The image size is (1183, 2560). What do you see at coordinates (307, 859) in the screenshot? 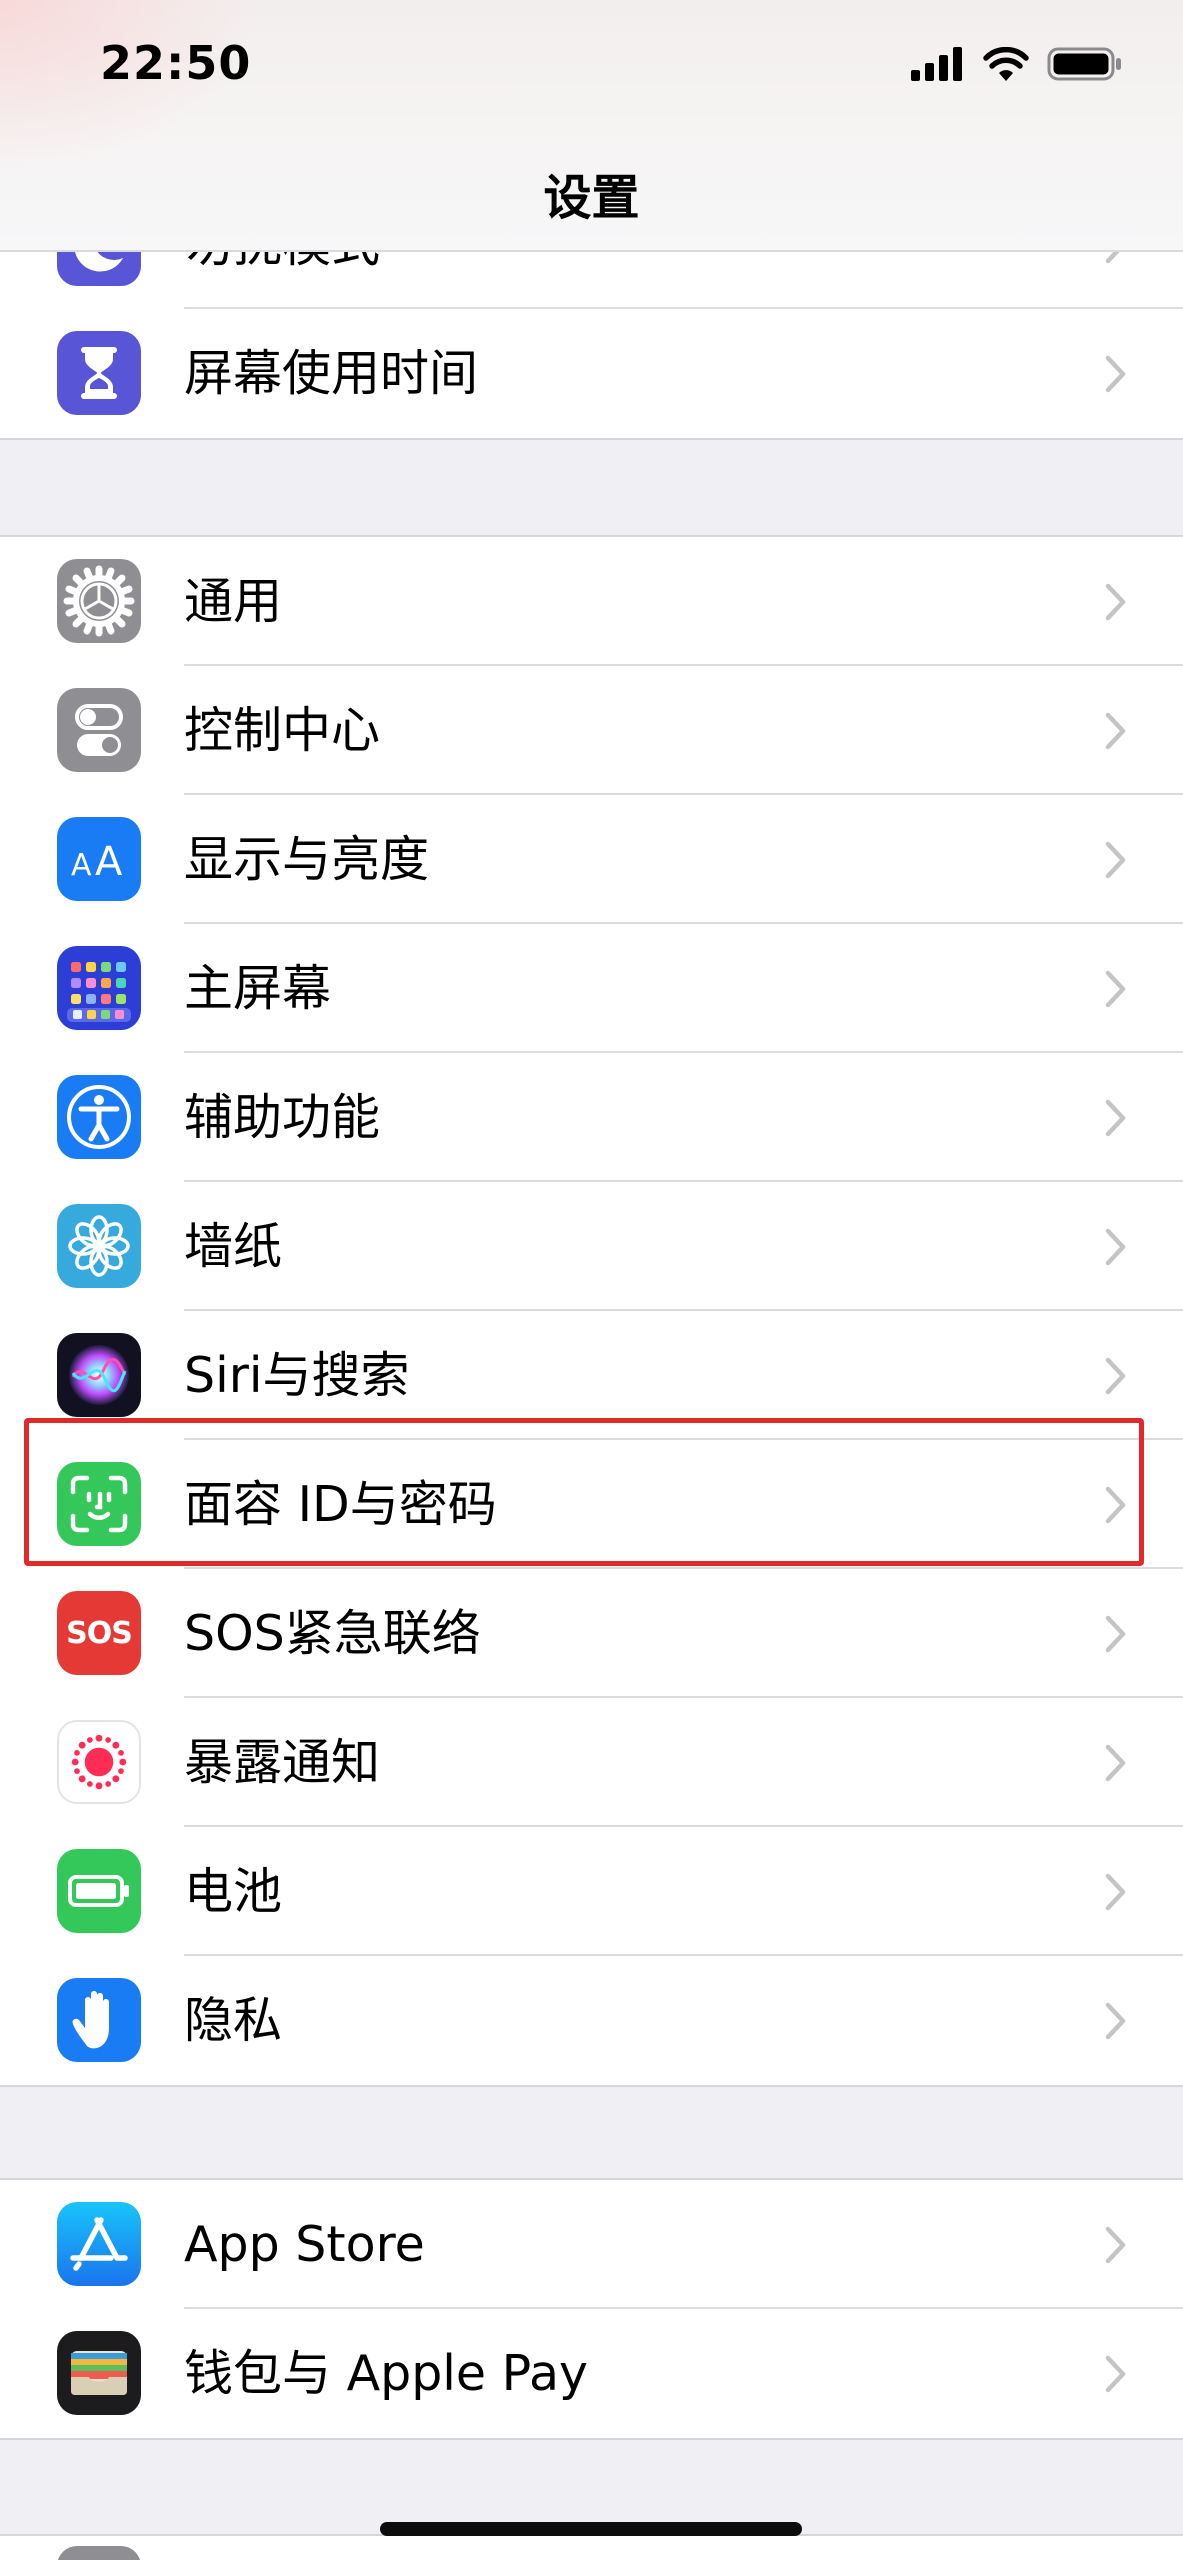
I see `settings-item-label: 显示与亮度` at bounding box center [307, 859].